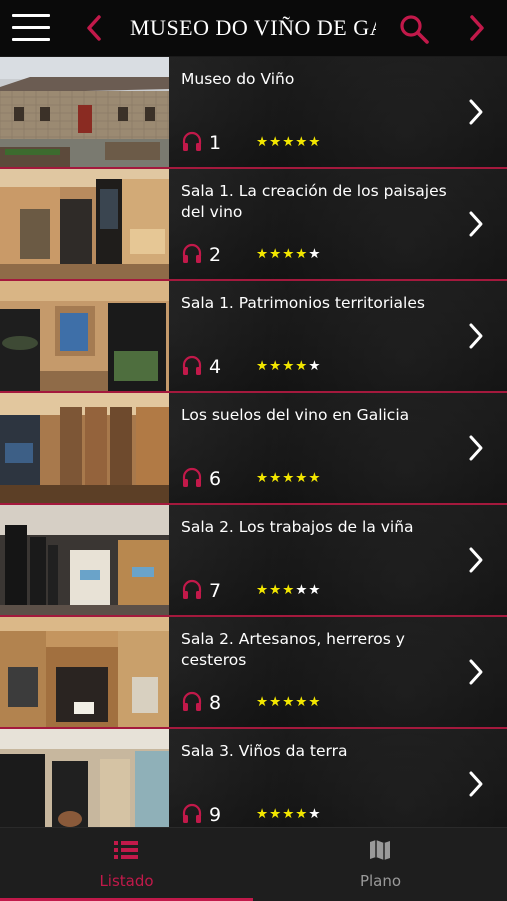 The width and height of the screenshot is (507, 901). I want to click on item-title: Sala 2. Los trabajos de la viña, so click(297, 527).